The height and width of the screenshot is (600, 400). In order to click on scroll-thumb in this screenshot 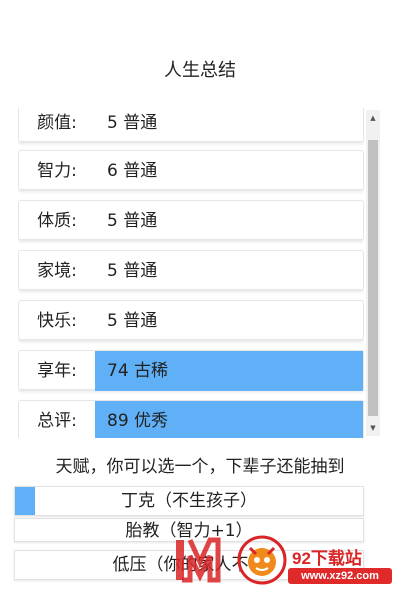, I will do `click(373, 278)`.